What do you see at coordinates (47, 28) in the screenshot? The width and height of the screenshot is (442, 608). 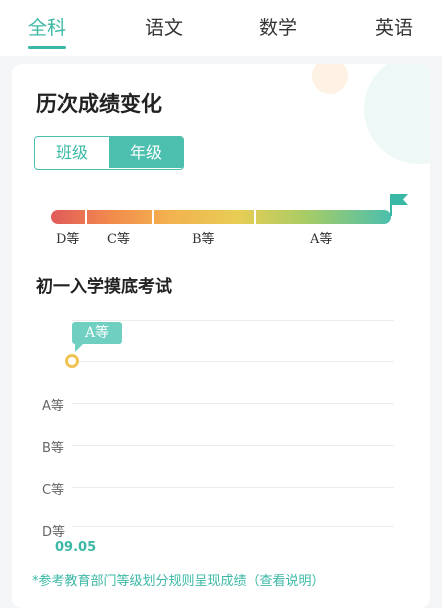 I see `tab-all-subjects: 全科` at bounding box center [47, 28].